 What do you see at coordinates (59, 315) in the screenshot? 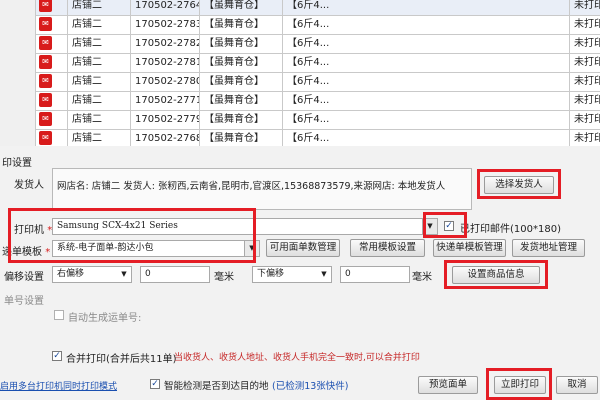
I see `auto-ship-no-checkbox` at bounding box center [59, 315].